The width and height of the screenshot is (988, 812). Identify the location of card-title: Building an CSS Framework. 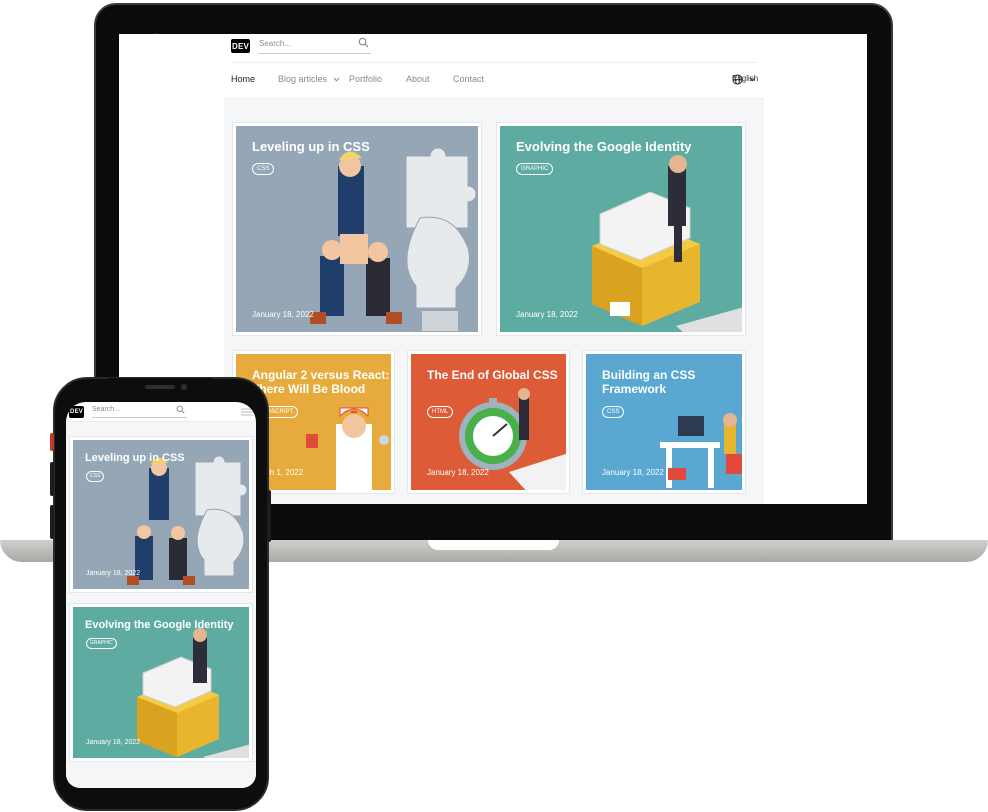
(672, 382).